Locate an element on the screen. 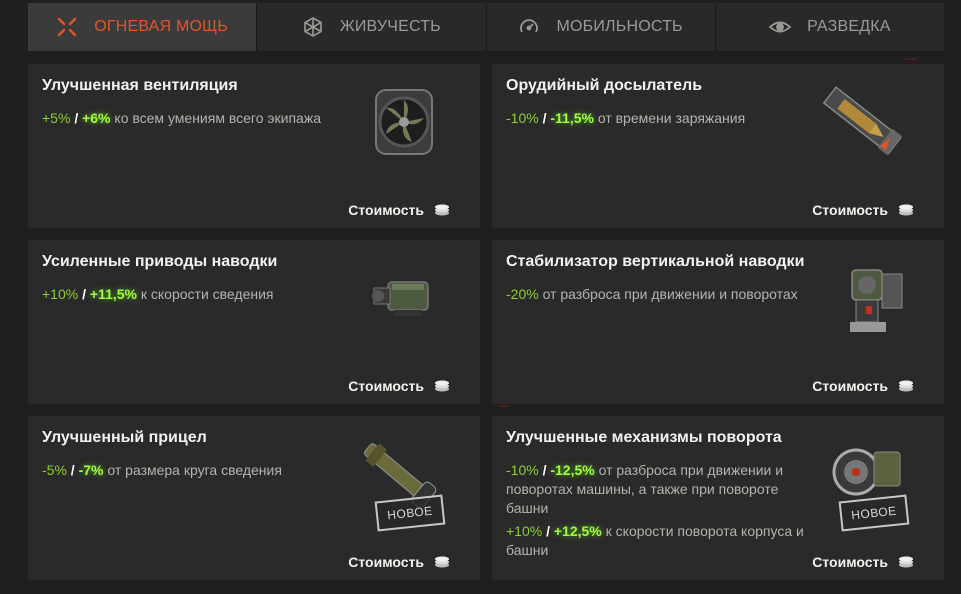 The image size is (961, 594). stabilizer-icon is located at coordinates (864, 299).